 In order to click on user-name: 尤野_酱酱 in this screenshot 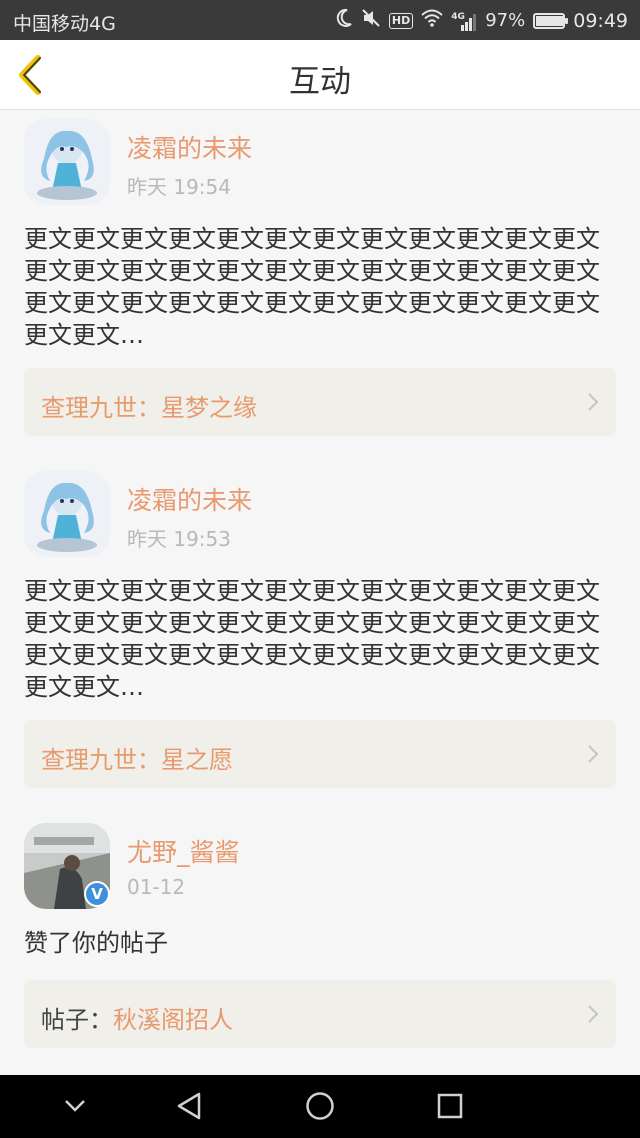, I will do `click(183, 851)`.